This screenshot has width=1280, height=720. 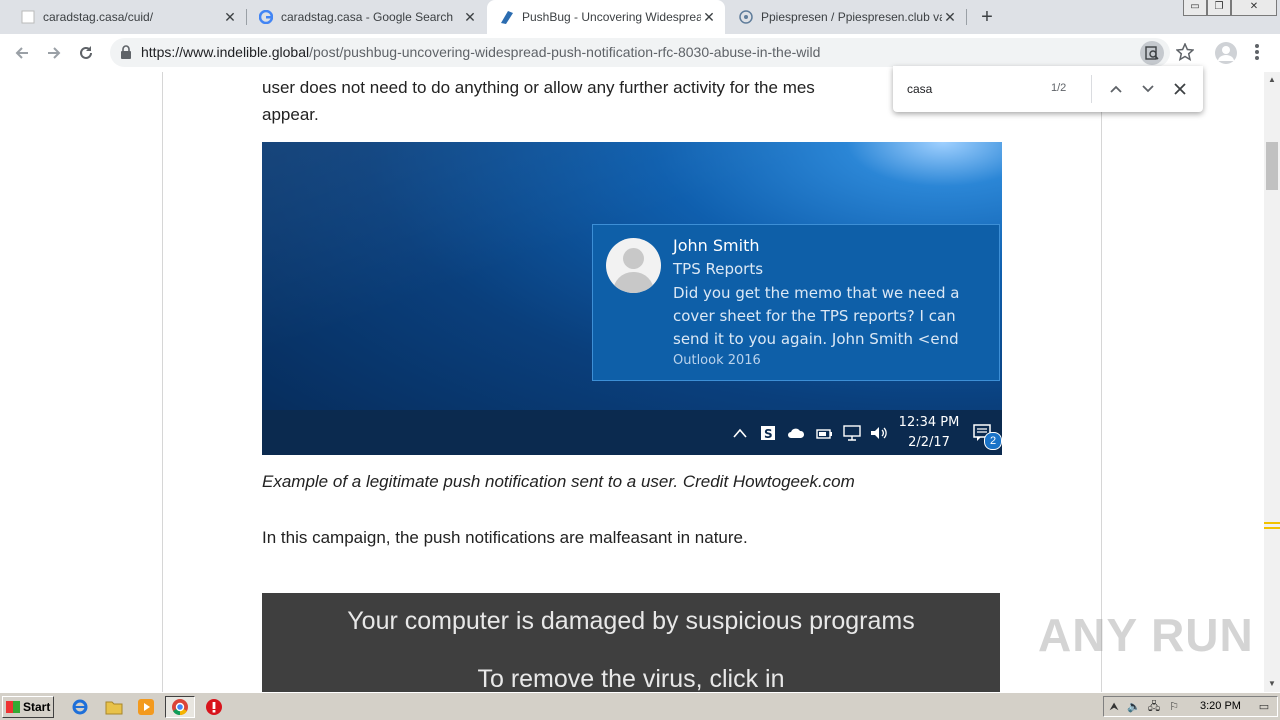 I want to click on win10-clock: 12:34 PM 2/2/17, so click(x=929, y=433).